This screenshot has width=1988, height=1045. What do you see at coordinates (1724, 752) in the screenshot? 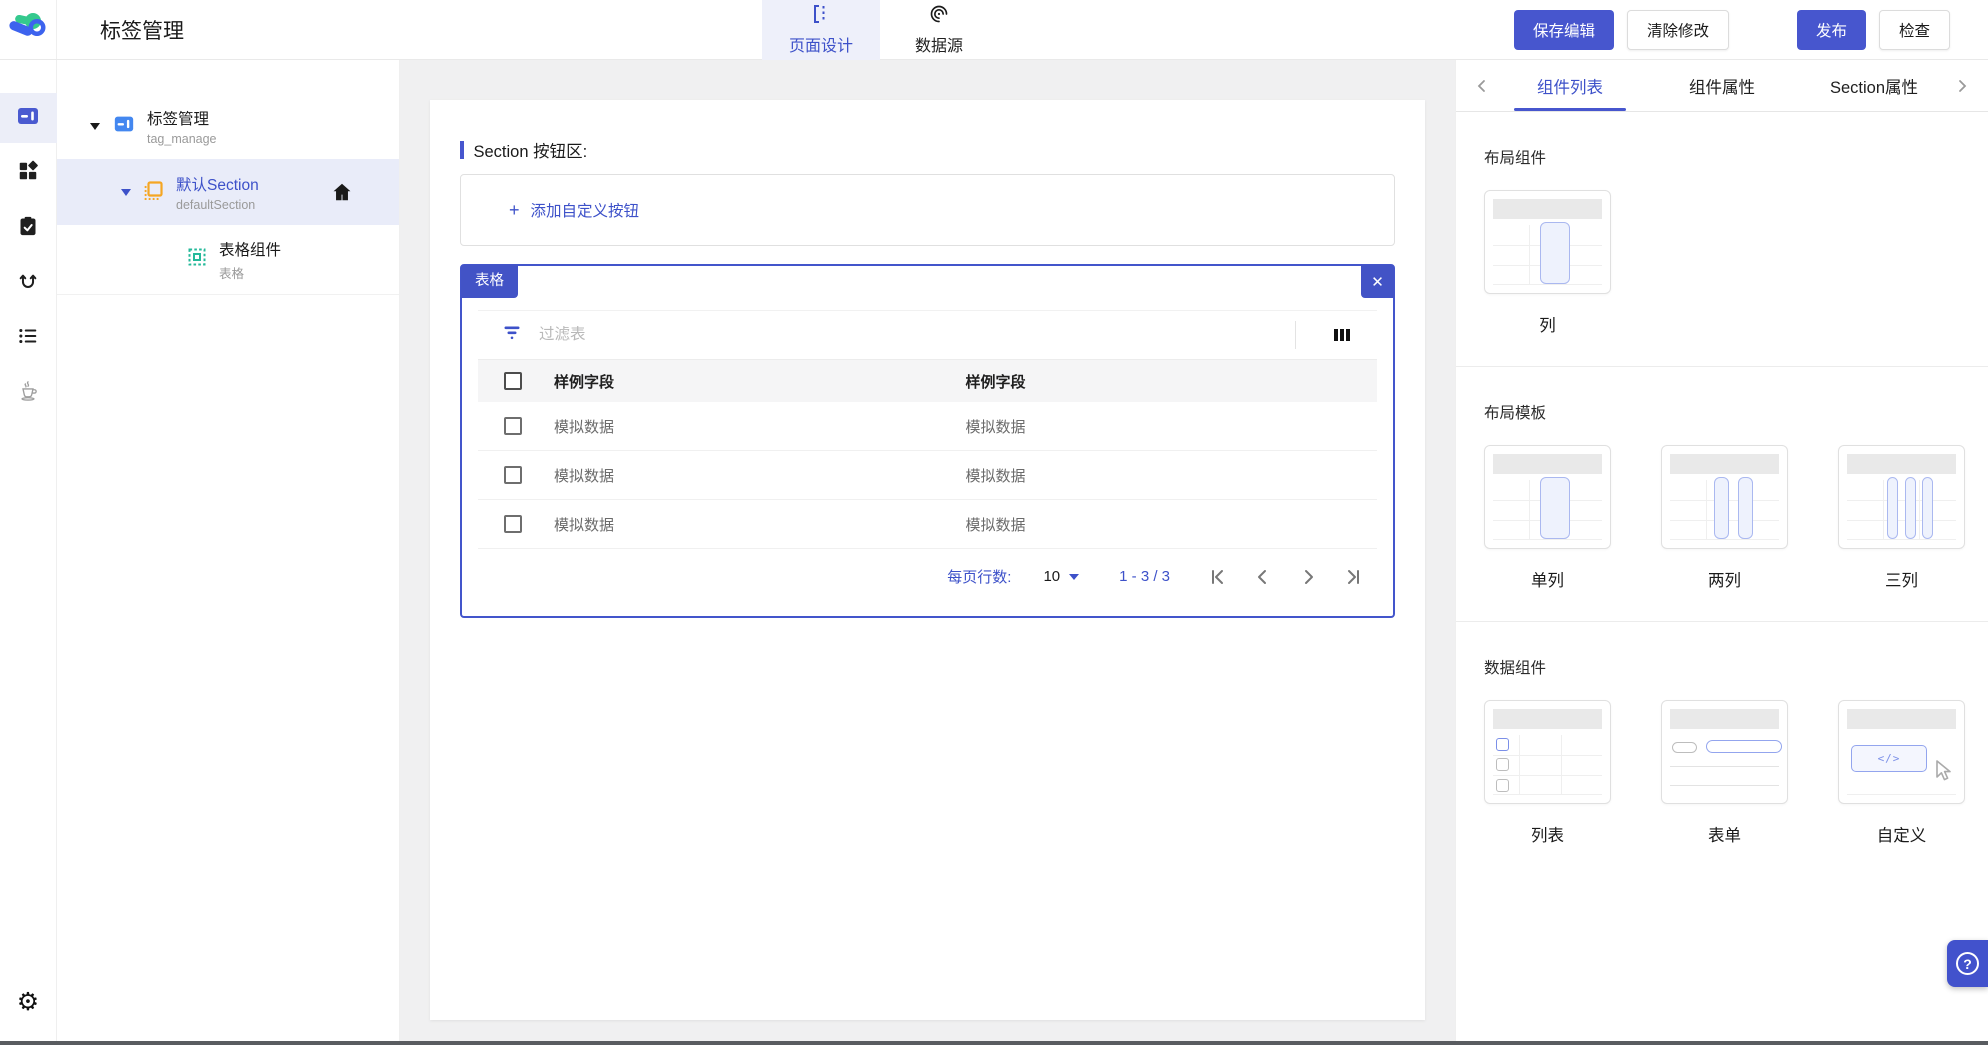
I see `form-thumbnail` at bounding box center [1724, 752].